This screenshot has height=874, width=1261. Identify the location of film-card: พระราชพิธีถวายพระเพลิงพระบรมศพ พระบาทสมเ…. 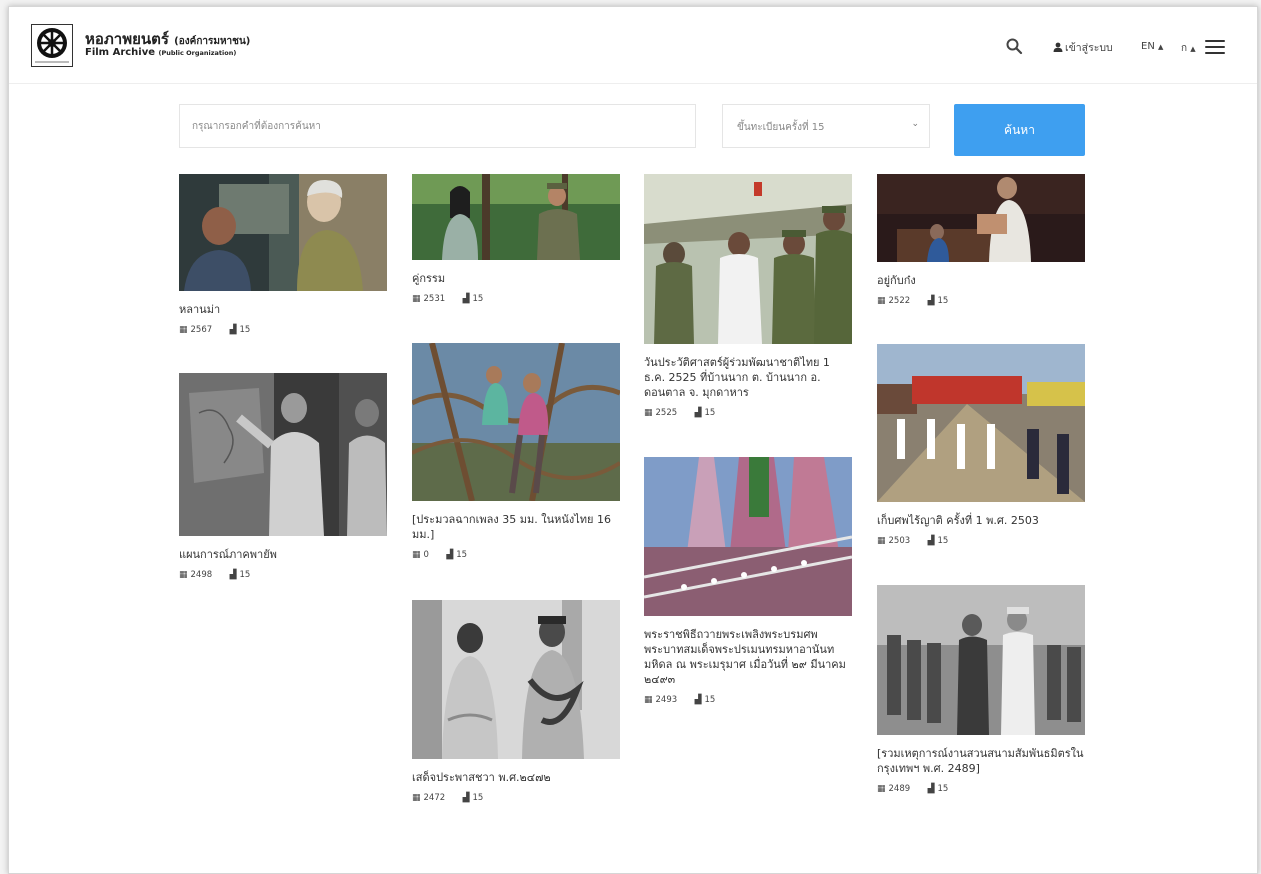
(748, 581).